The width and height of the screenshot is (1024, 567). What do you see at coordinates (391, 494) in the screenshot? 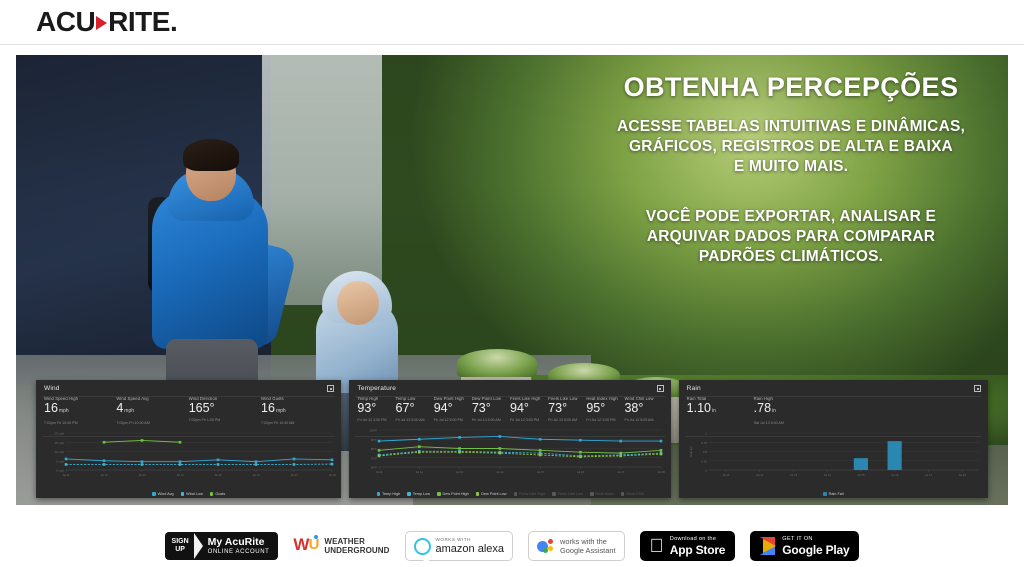
I see `legend-label: Temp High` at bounding box center [391, 494].